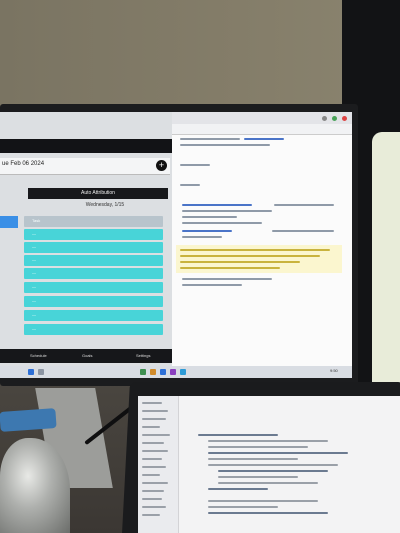  I want to click on app-footer-nav: Schedule Goals Settings, so click(88, 356).